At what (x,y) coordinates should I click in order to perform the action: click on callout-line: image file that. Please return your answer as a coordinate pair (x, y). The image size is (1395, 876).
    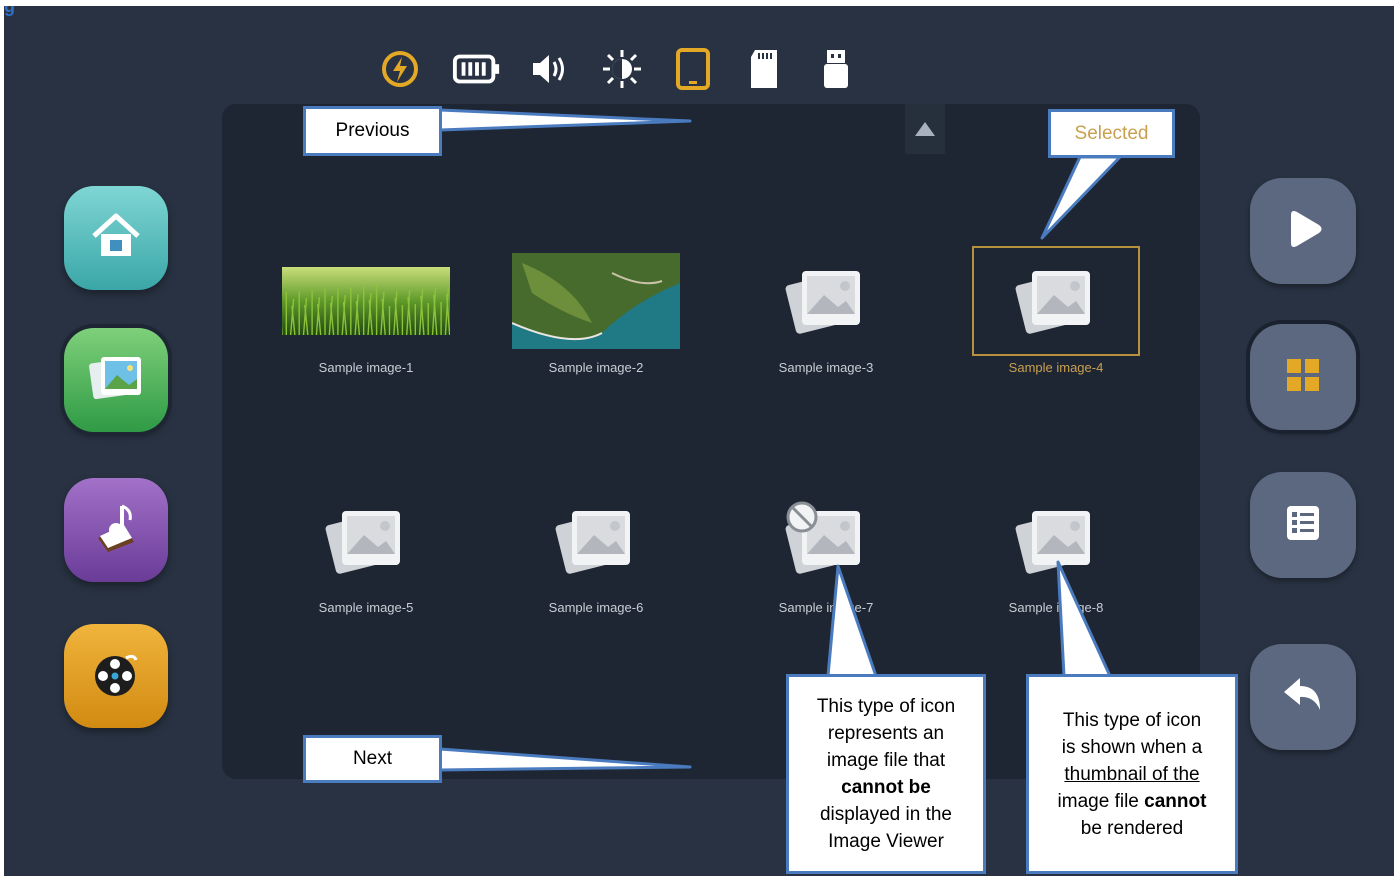
    Looking at the image, I should click on (886, 760).